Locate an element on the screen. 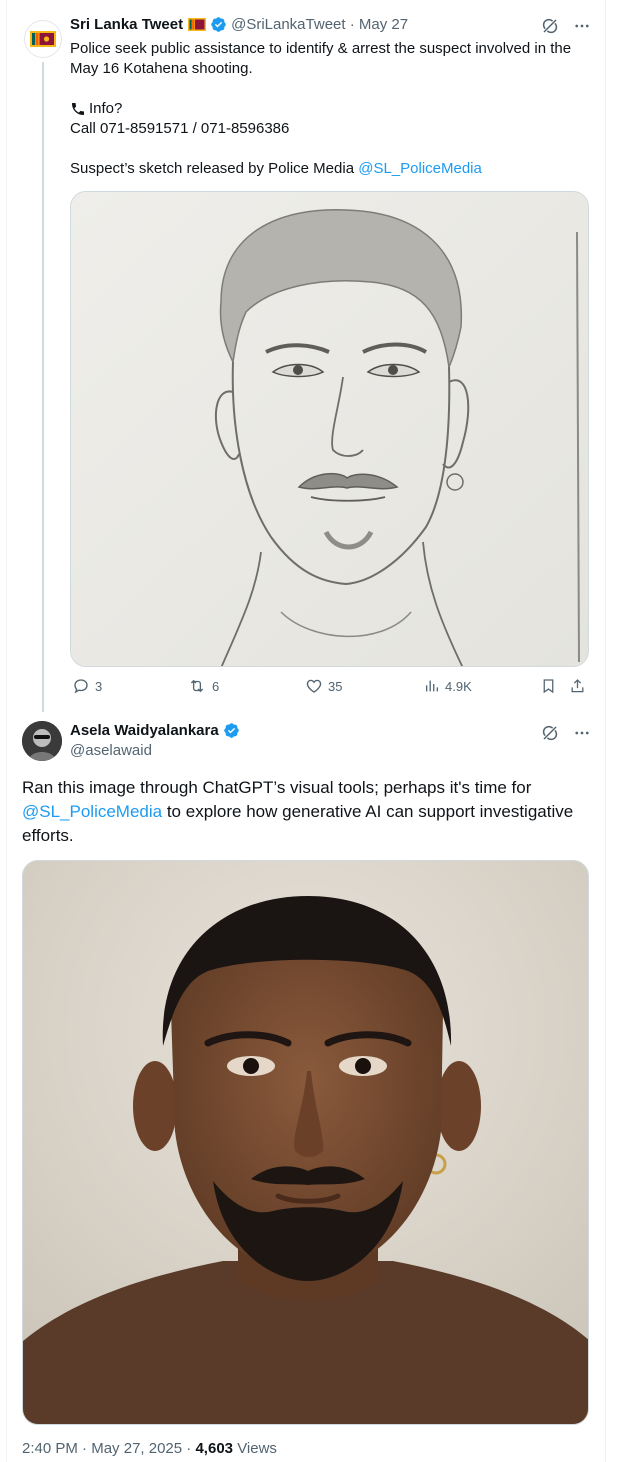 This screenshot has height=1462, width=618. telephone-icon is located at coordinates (78, 109).